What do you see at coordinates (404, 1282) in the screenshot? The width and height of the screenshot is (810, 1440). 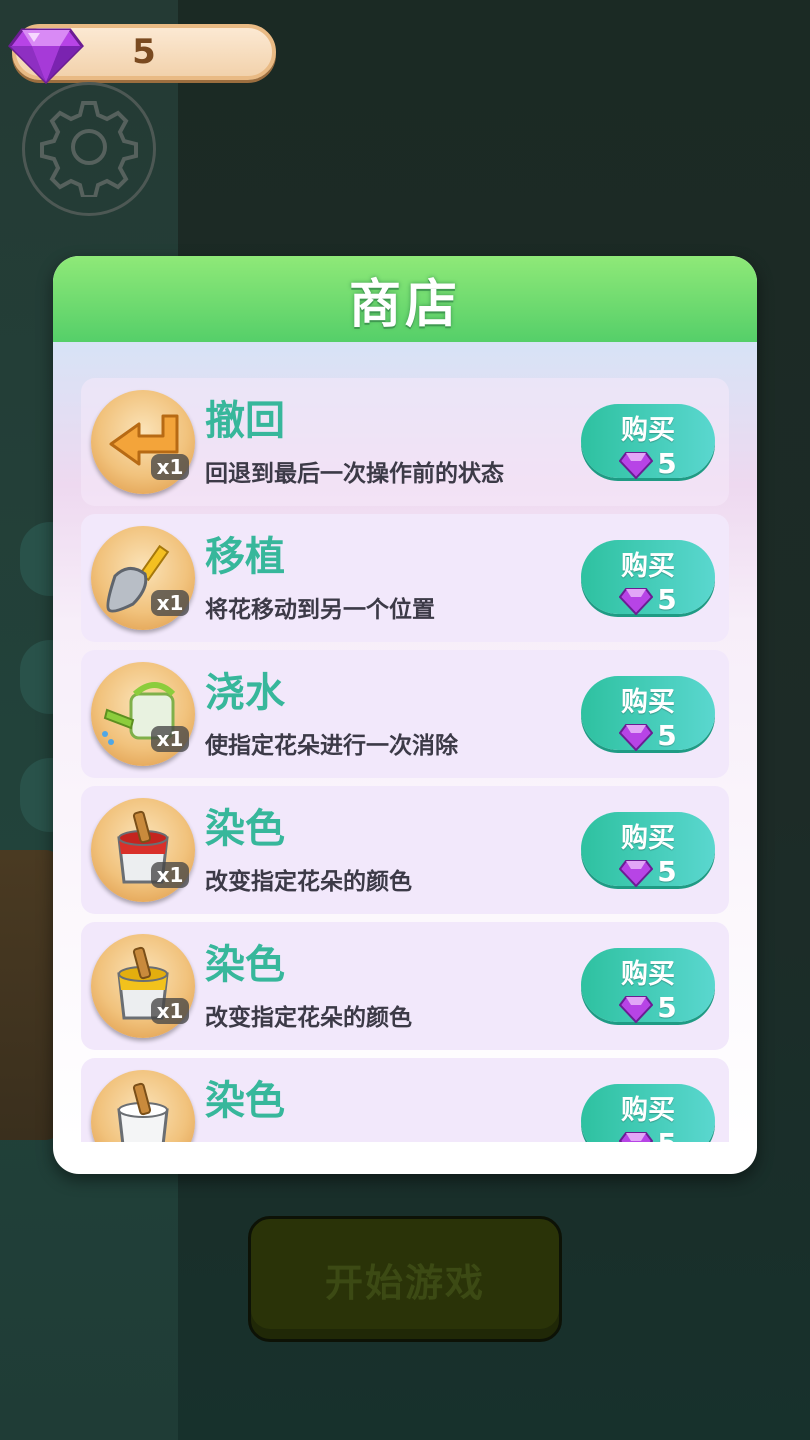 I see `start-game-label: 开始游戏` at bounding box center [404, 1282].